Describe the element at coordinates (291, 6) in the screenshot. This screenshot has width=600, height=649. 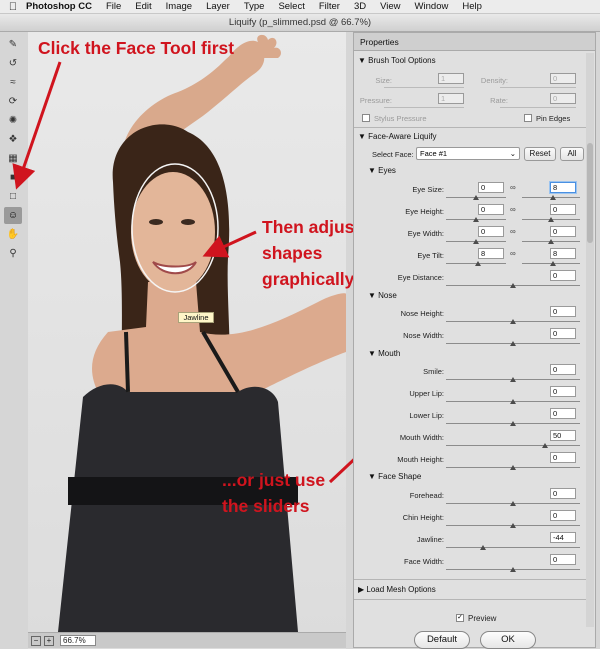
I see `menu-select: Select` at that location.